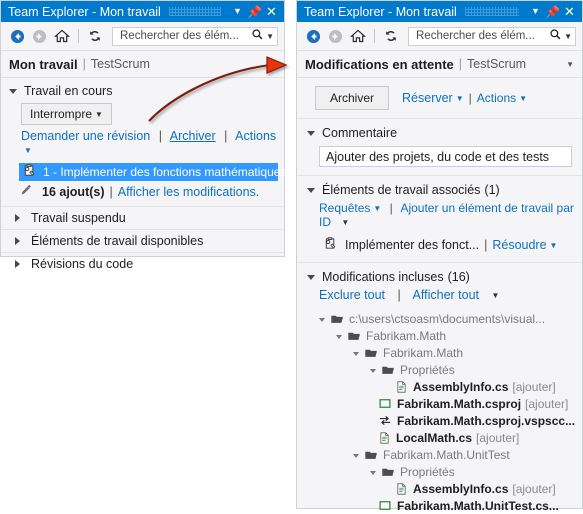 The width and height of the screenshot is (583, 514). Describe the element at coordinates (352, 295) in the screenshot. I see `exclude-all-link: Exclure tout` at that location.